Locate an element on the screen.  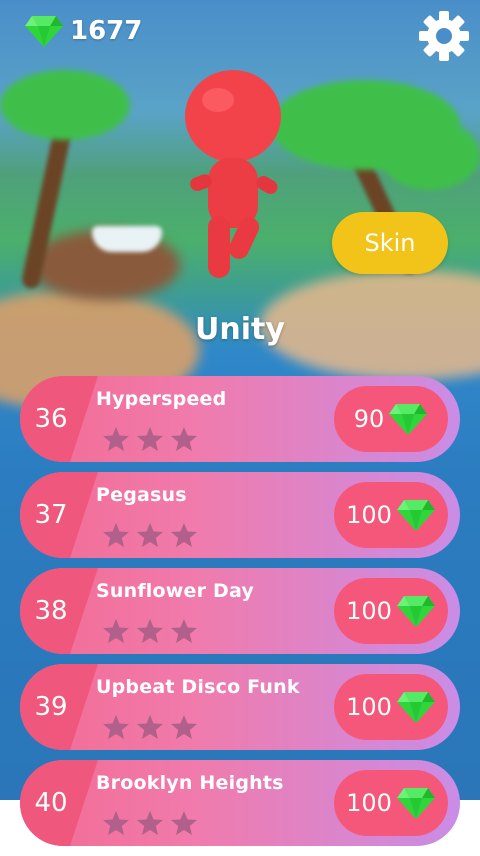
gem-counter: 1677 is located at coordinates (83, 31).